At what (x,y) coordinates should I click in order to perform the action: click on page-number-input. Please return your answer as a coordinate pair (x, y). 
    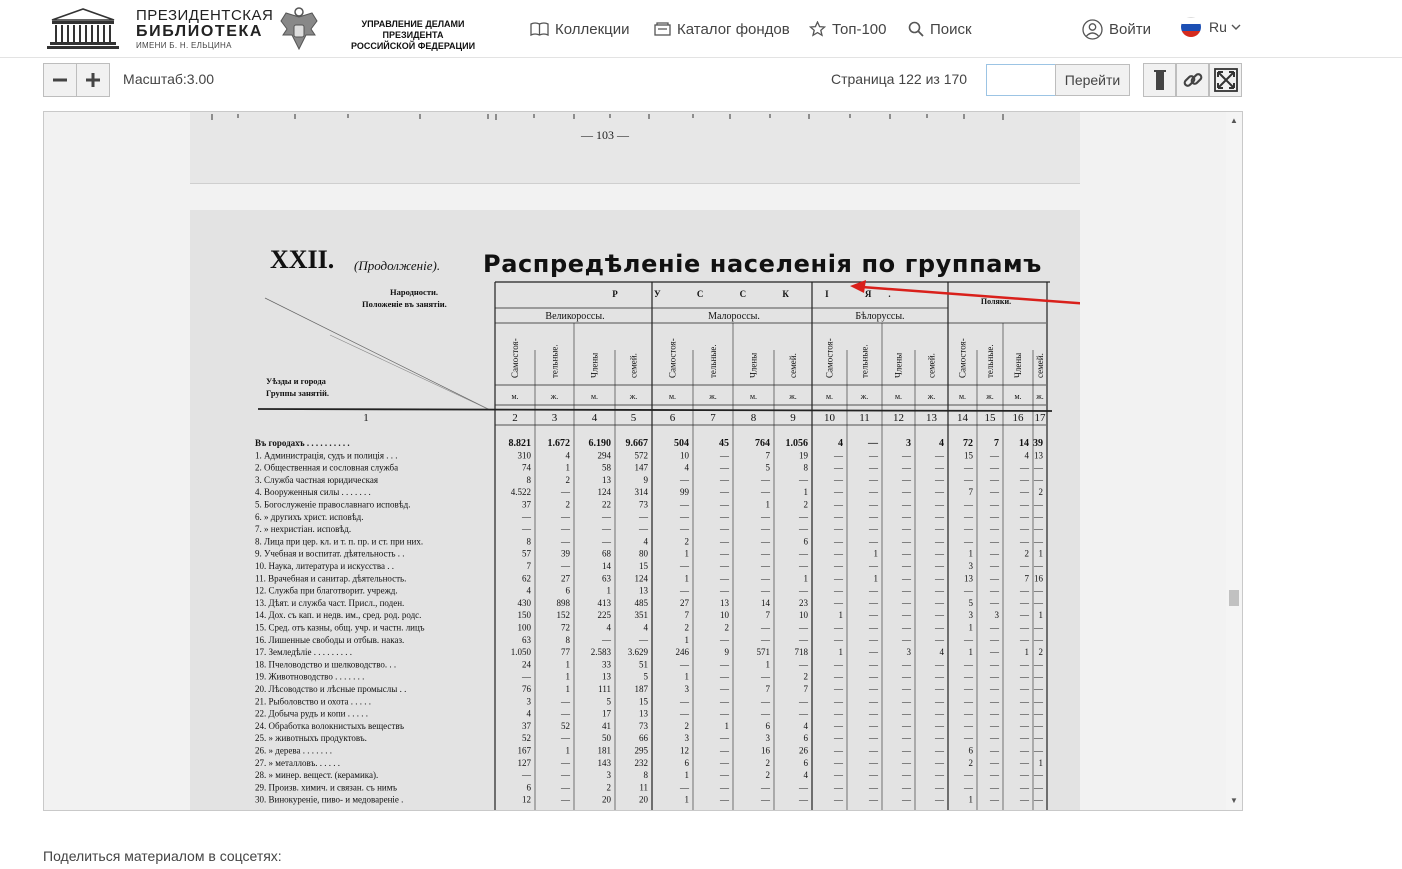
    Looking at the image, I should click on (1021, 80).